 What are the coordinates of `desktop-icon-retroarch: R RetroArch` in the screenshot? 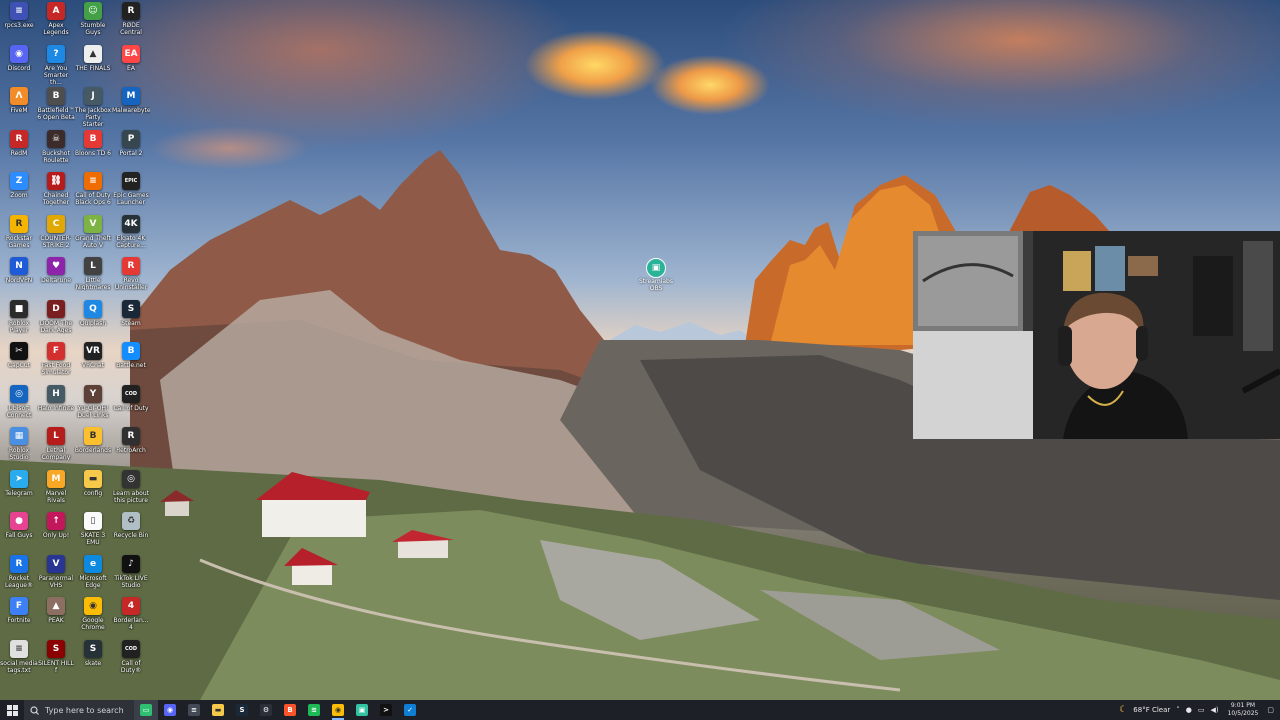 It's located at (131, 448).